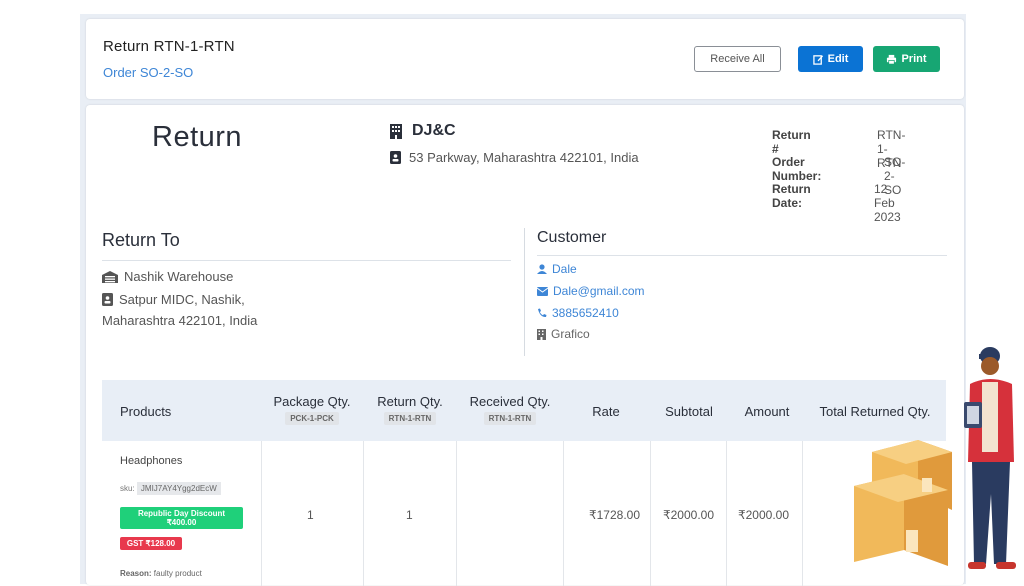  I want to click on warehouse-address-line2: Maharashtra 422101, India, so click(180, 320).